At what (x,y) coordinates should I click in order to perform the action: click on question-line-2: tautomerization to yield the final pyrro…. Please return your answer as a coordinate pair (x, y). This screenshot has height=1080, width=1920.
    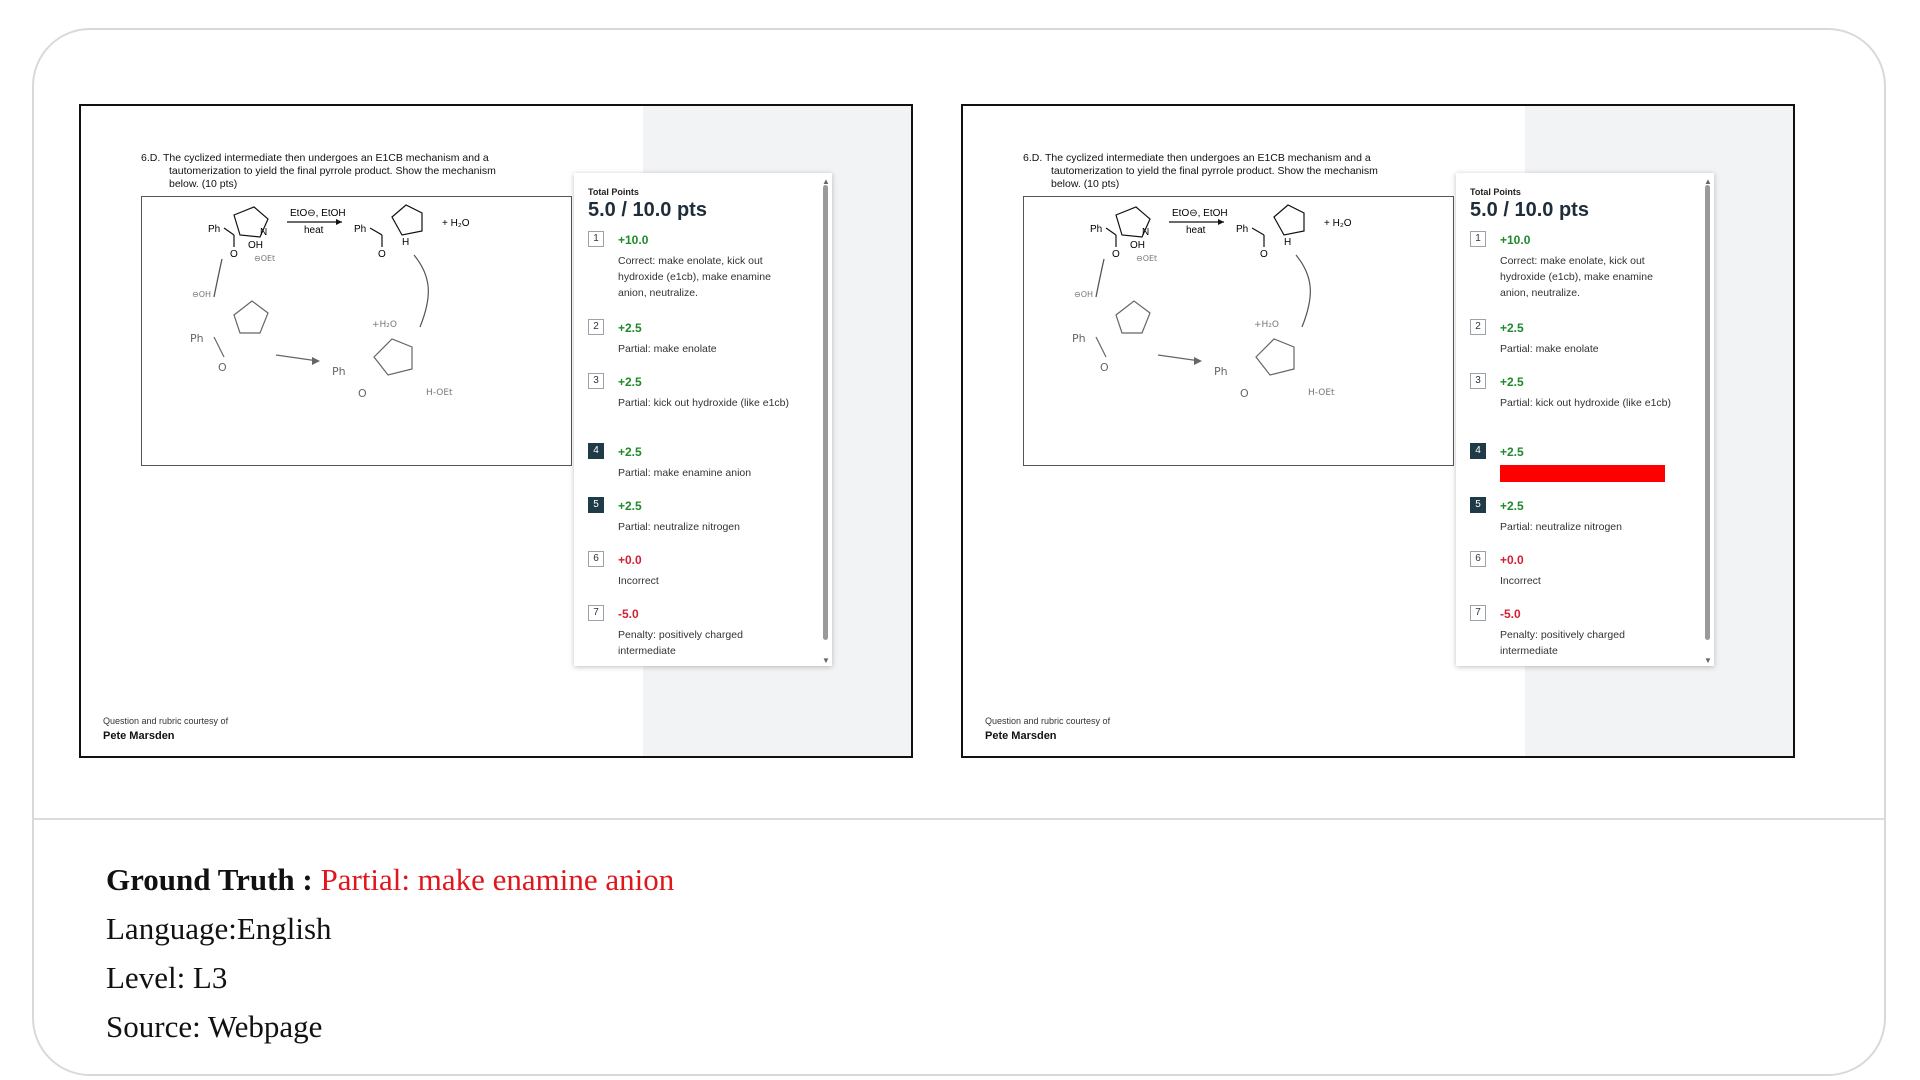
    Looking at the image, I should click on (1214, 171).